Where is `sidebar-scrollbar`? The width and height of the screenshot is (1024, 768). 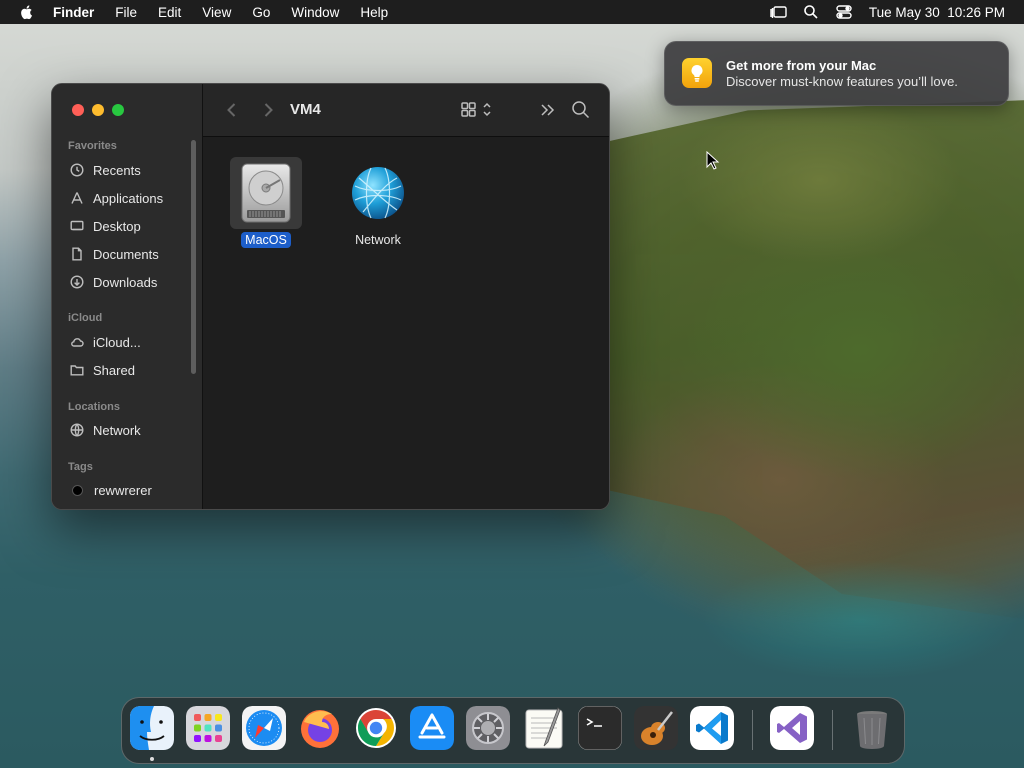 sidebar-scrollbar is located at coordinates (193, 257).